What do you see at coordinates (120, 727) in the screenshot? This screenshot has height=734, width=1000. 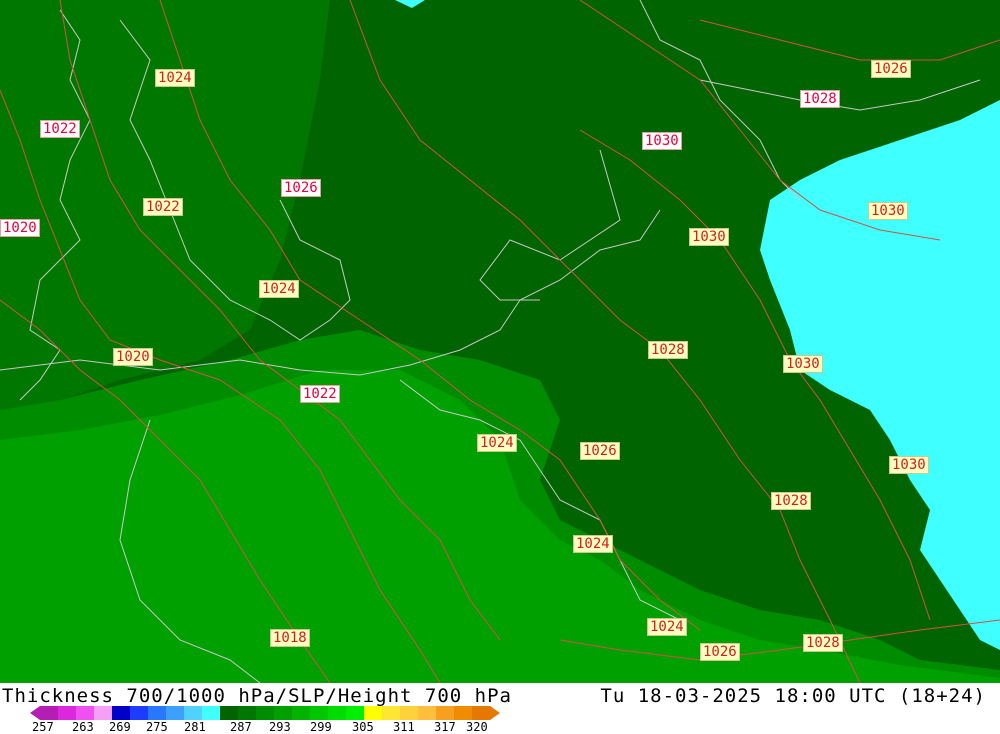 I see `colorbar-tick: 269` at bounding box center [120, 727].